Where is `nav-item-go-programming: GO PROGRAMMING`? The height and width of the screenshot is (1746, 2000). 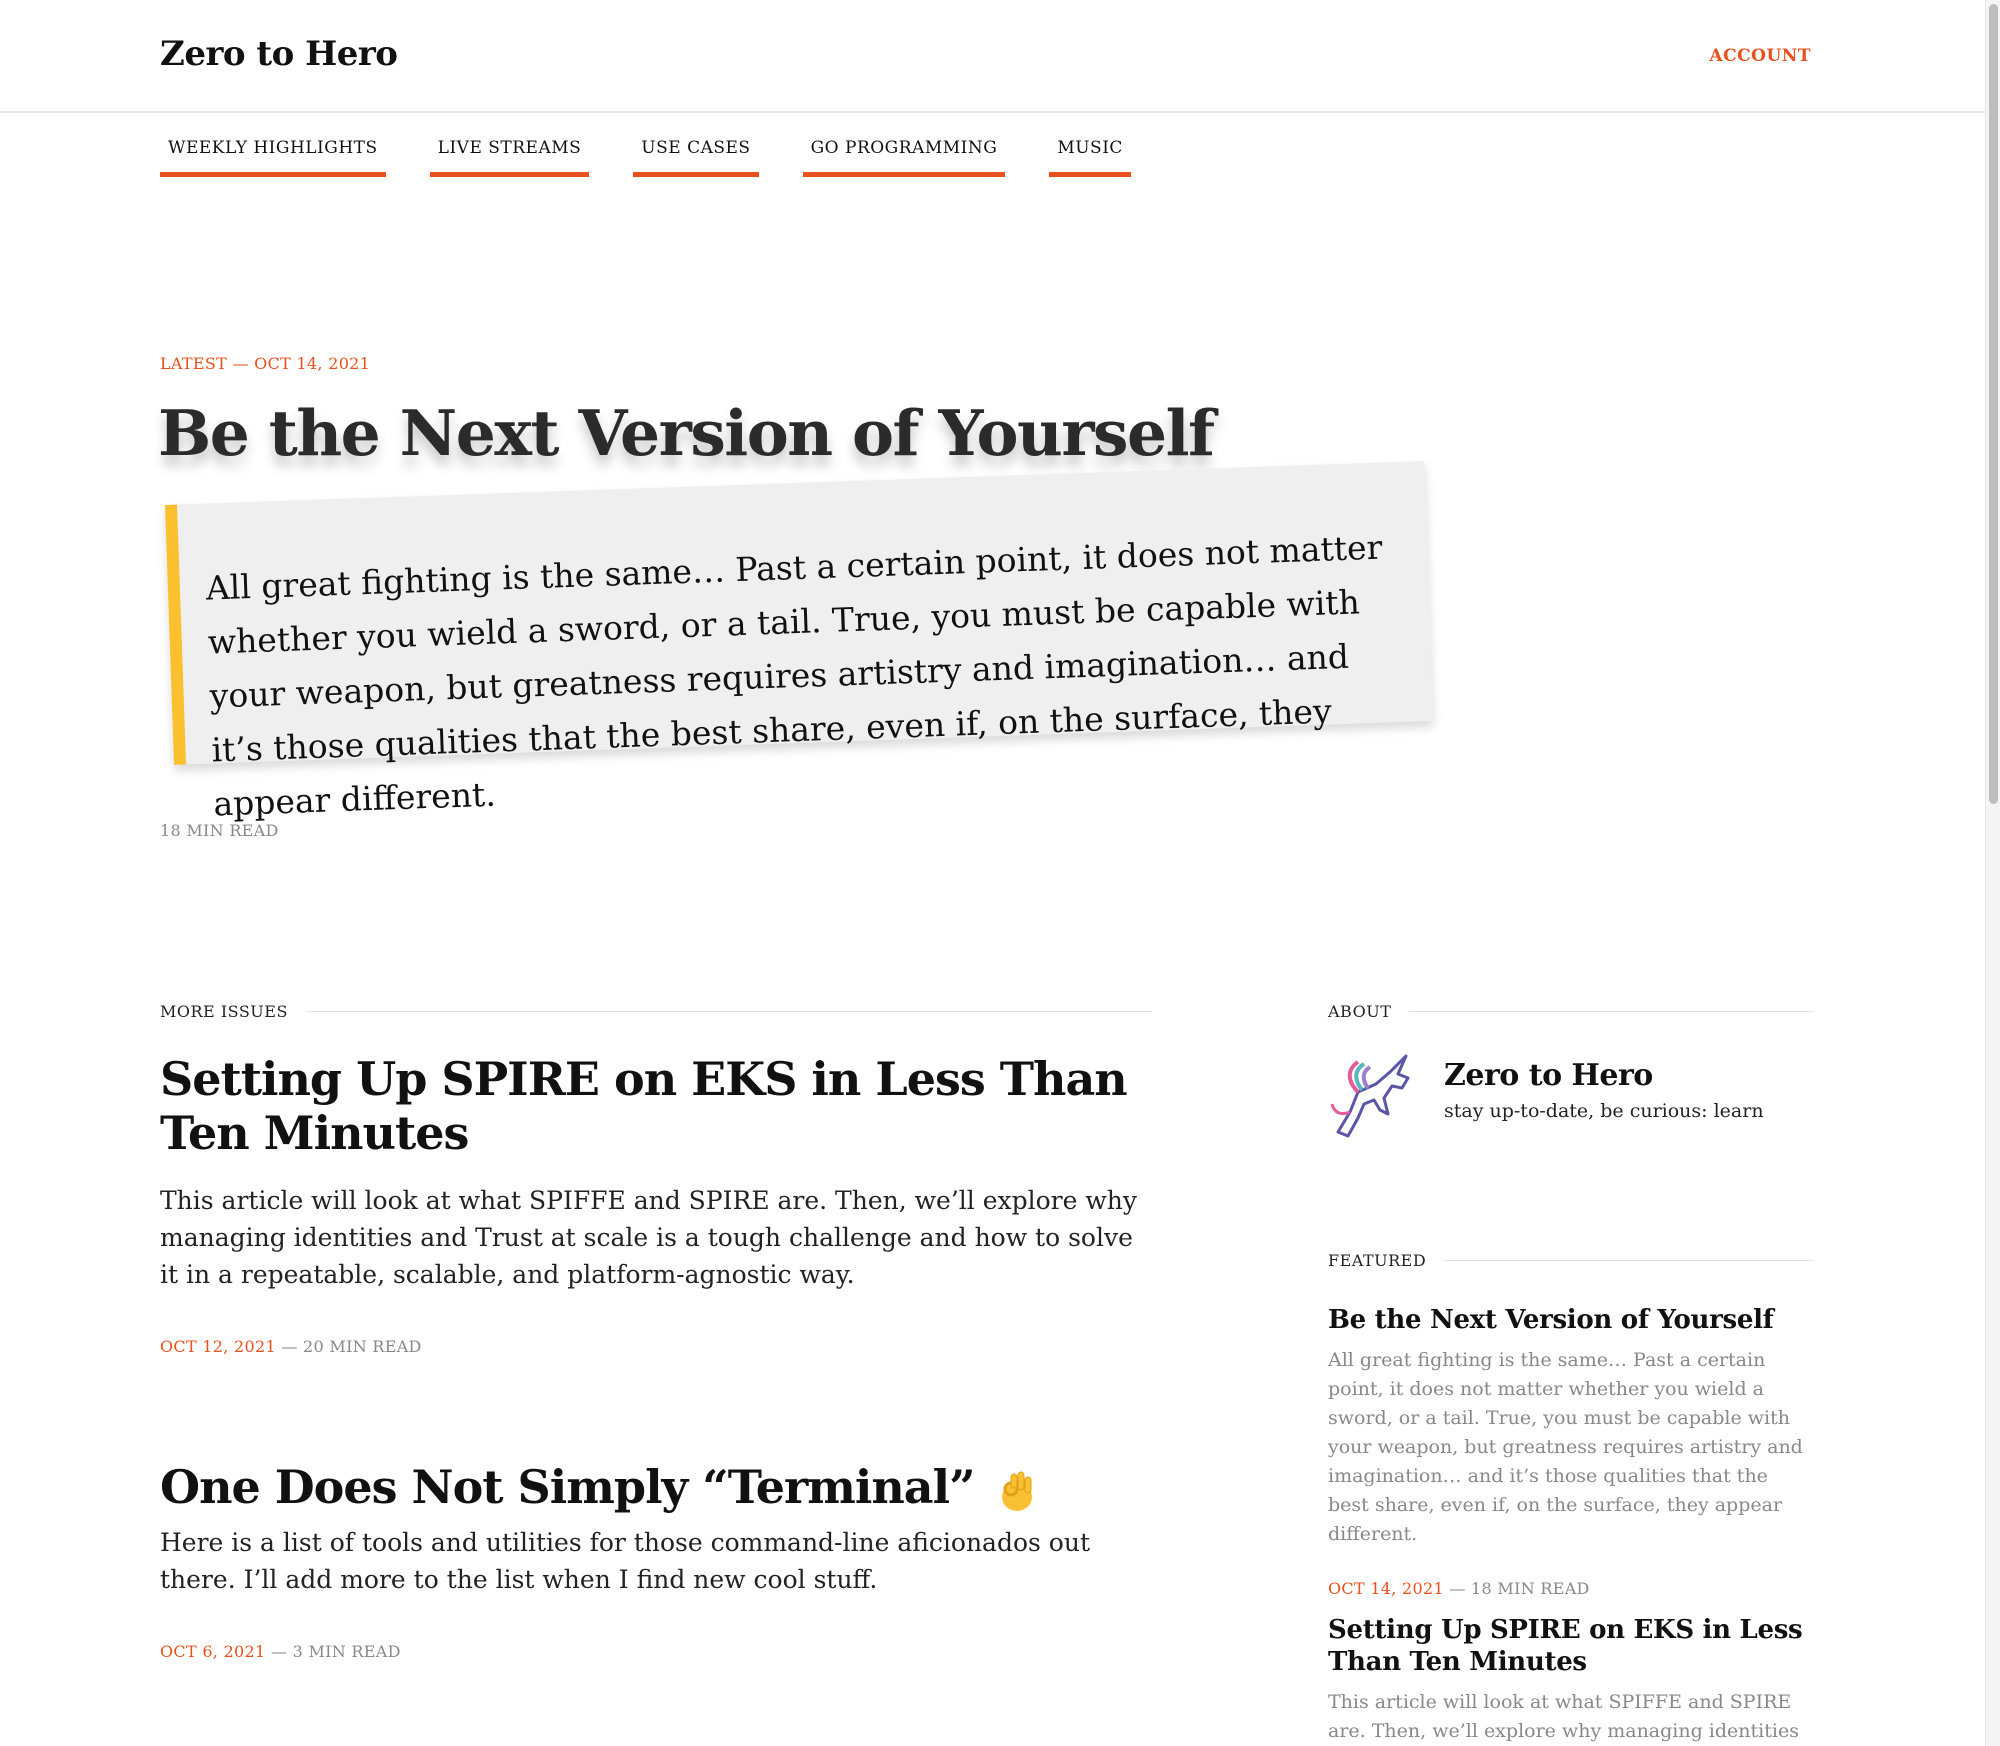
nav-item-go-programming: GO PROGRAMMING is located at coordinates (904, 157).